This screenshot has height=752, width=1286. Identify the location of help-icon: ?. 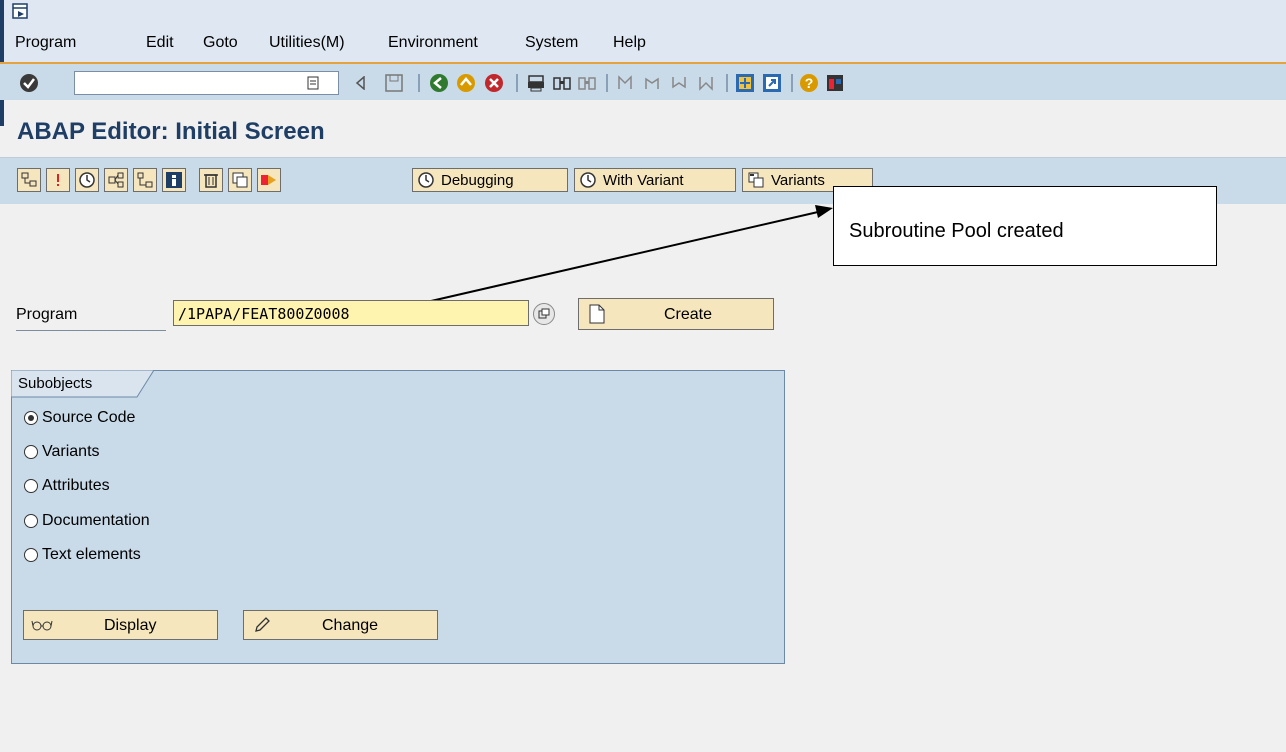
(809, 83).